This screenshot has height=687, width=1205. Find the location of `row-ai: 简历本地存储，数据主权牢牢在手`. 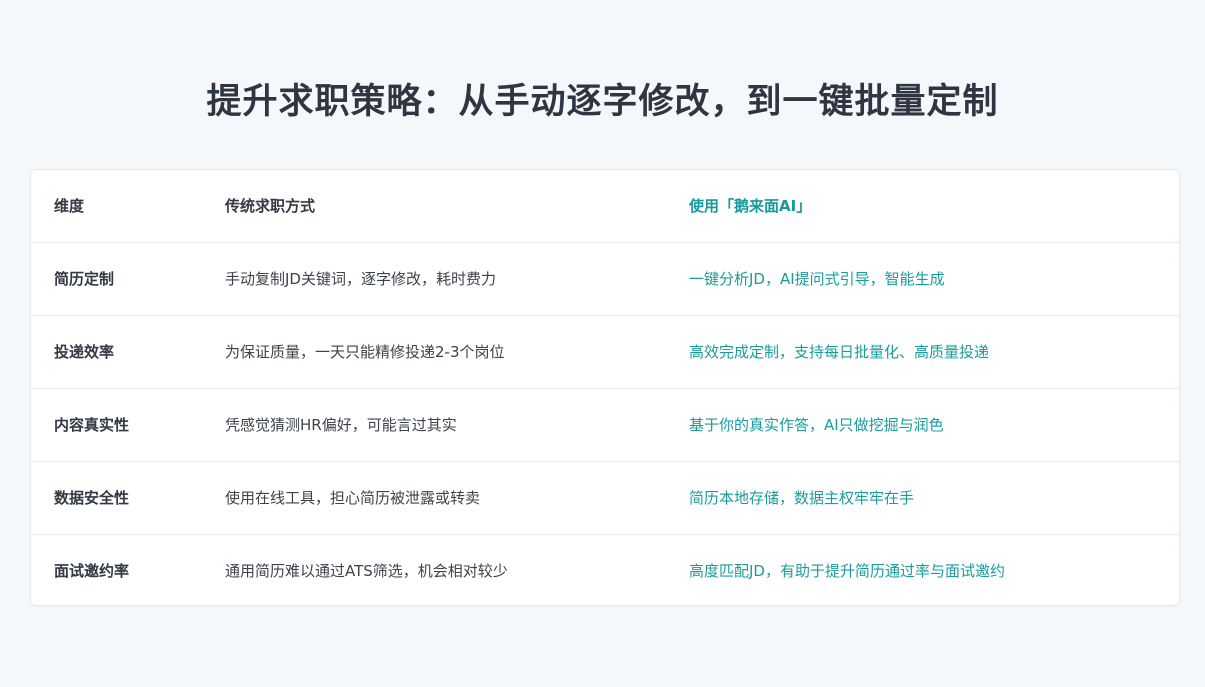

row-ai: 简历本地存储，数据主权牢牢在手 is located at coordinates (802, 498).